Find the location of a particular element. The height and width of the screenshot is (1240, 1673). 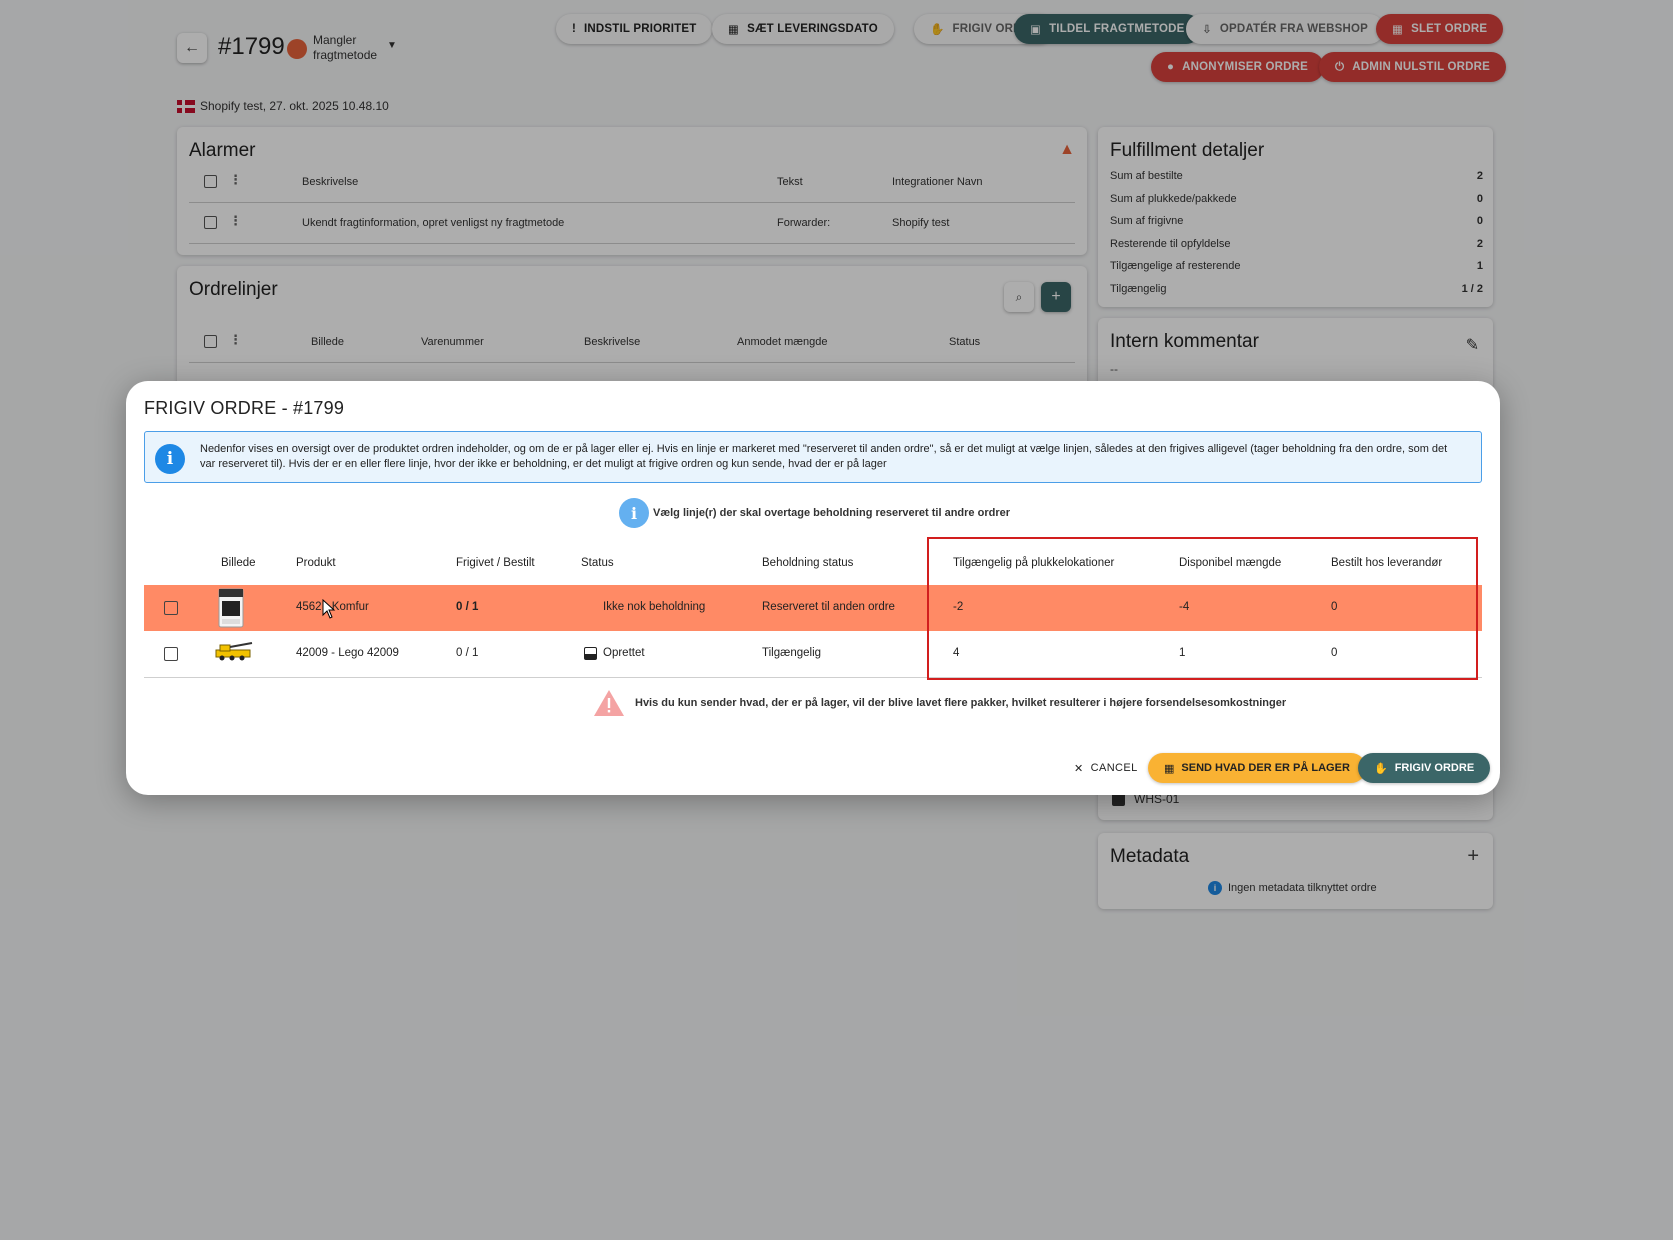

column-header: Produkt is located at coordinates (316, 563).